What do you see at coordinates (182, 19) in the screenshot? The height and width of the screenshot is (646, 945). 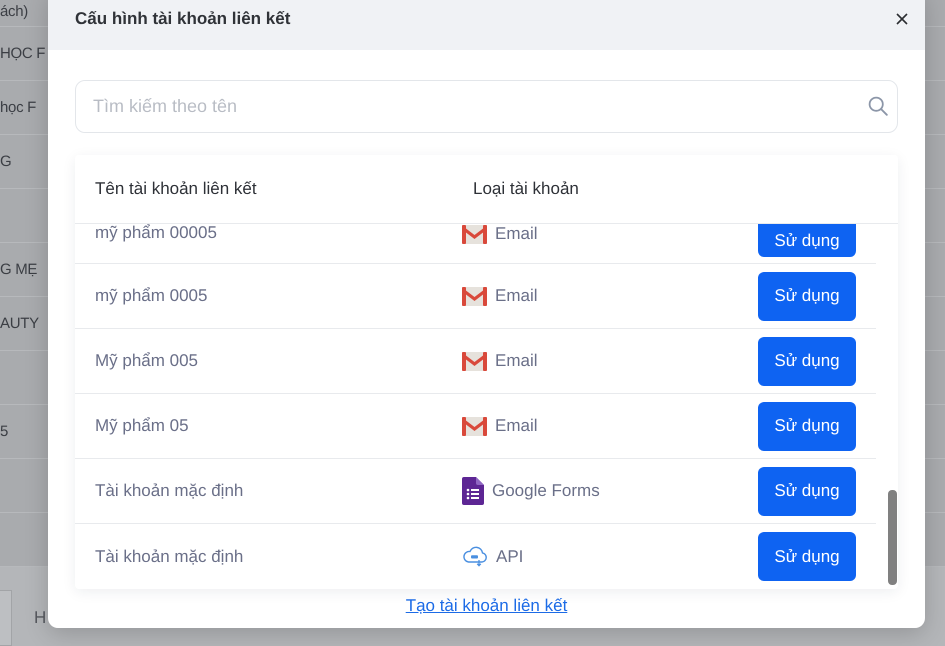 I see `dialog-title: Cấu hình tài khoản liên kết` at bounding box center [182, 19].